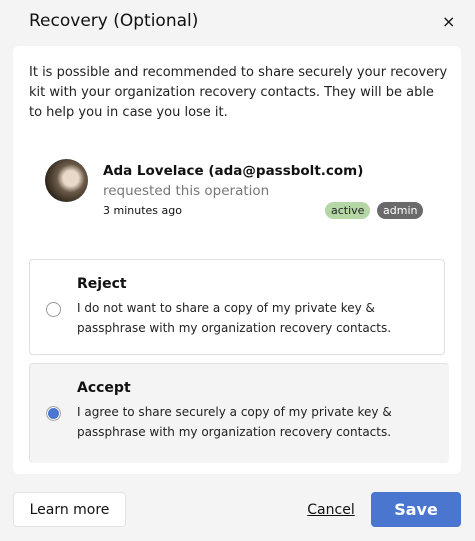  Describe the element at coordinates (348, 210) in the screenshot. I see `status-badge-active: active` at that location.